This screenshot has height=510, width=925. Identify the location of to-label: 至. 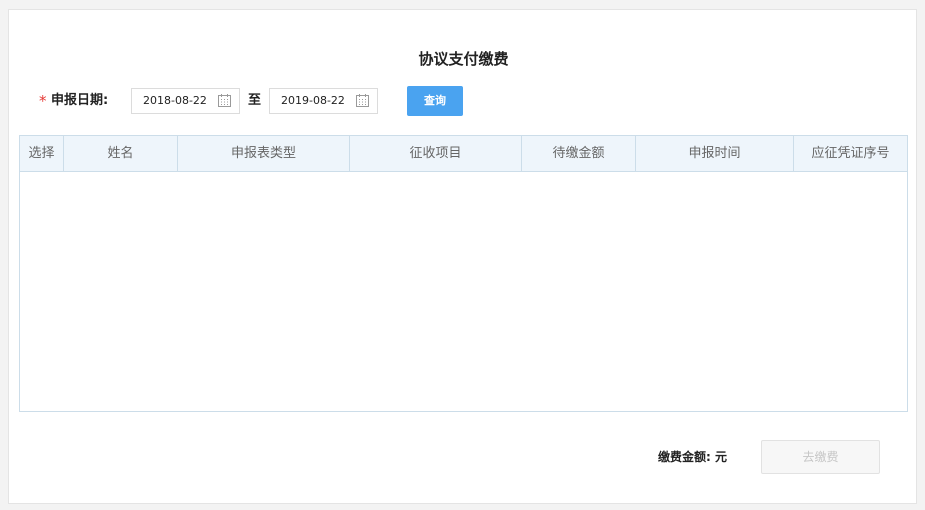
(255, 100).